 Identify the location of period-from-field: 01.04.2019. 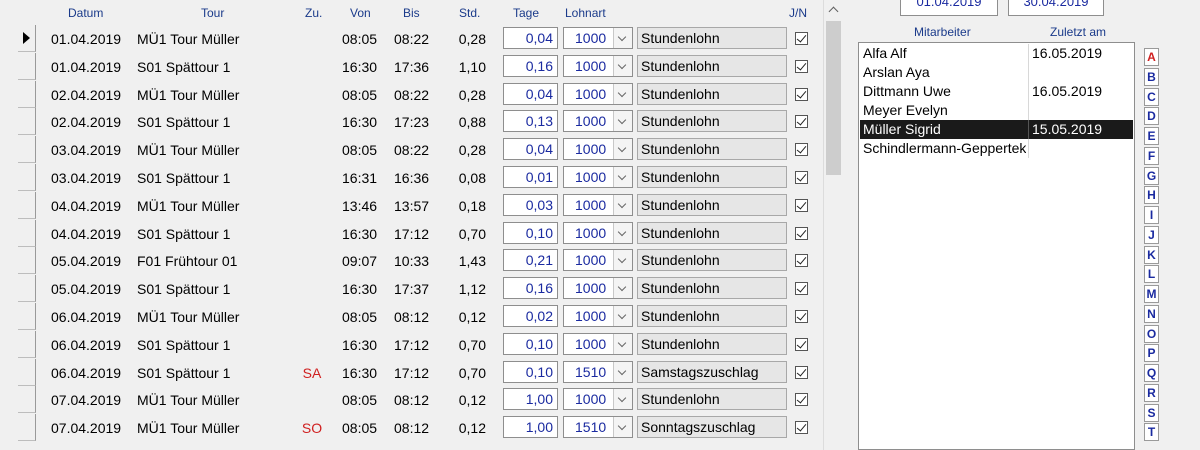
(949, 8).